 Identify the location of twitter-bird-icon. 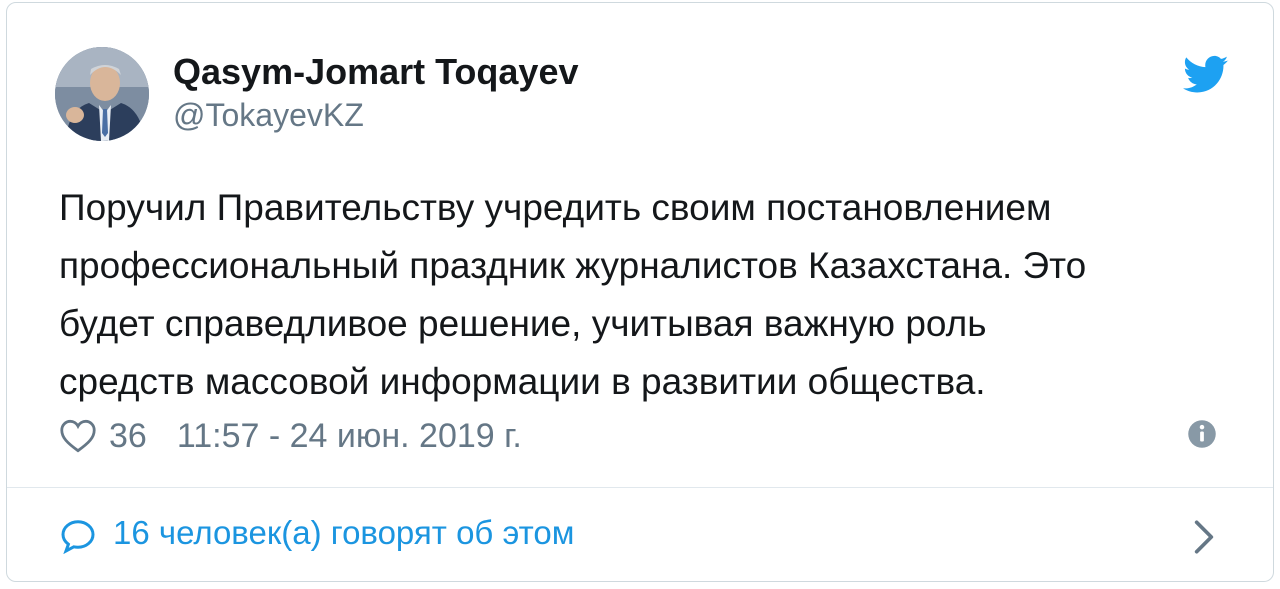
(1206, 75).